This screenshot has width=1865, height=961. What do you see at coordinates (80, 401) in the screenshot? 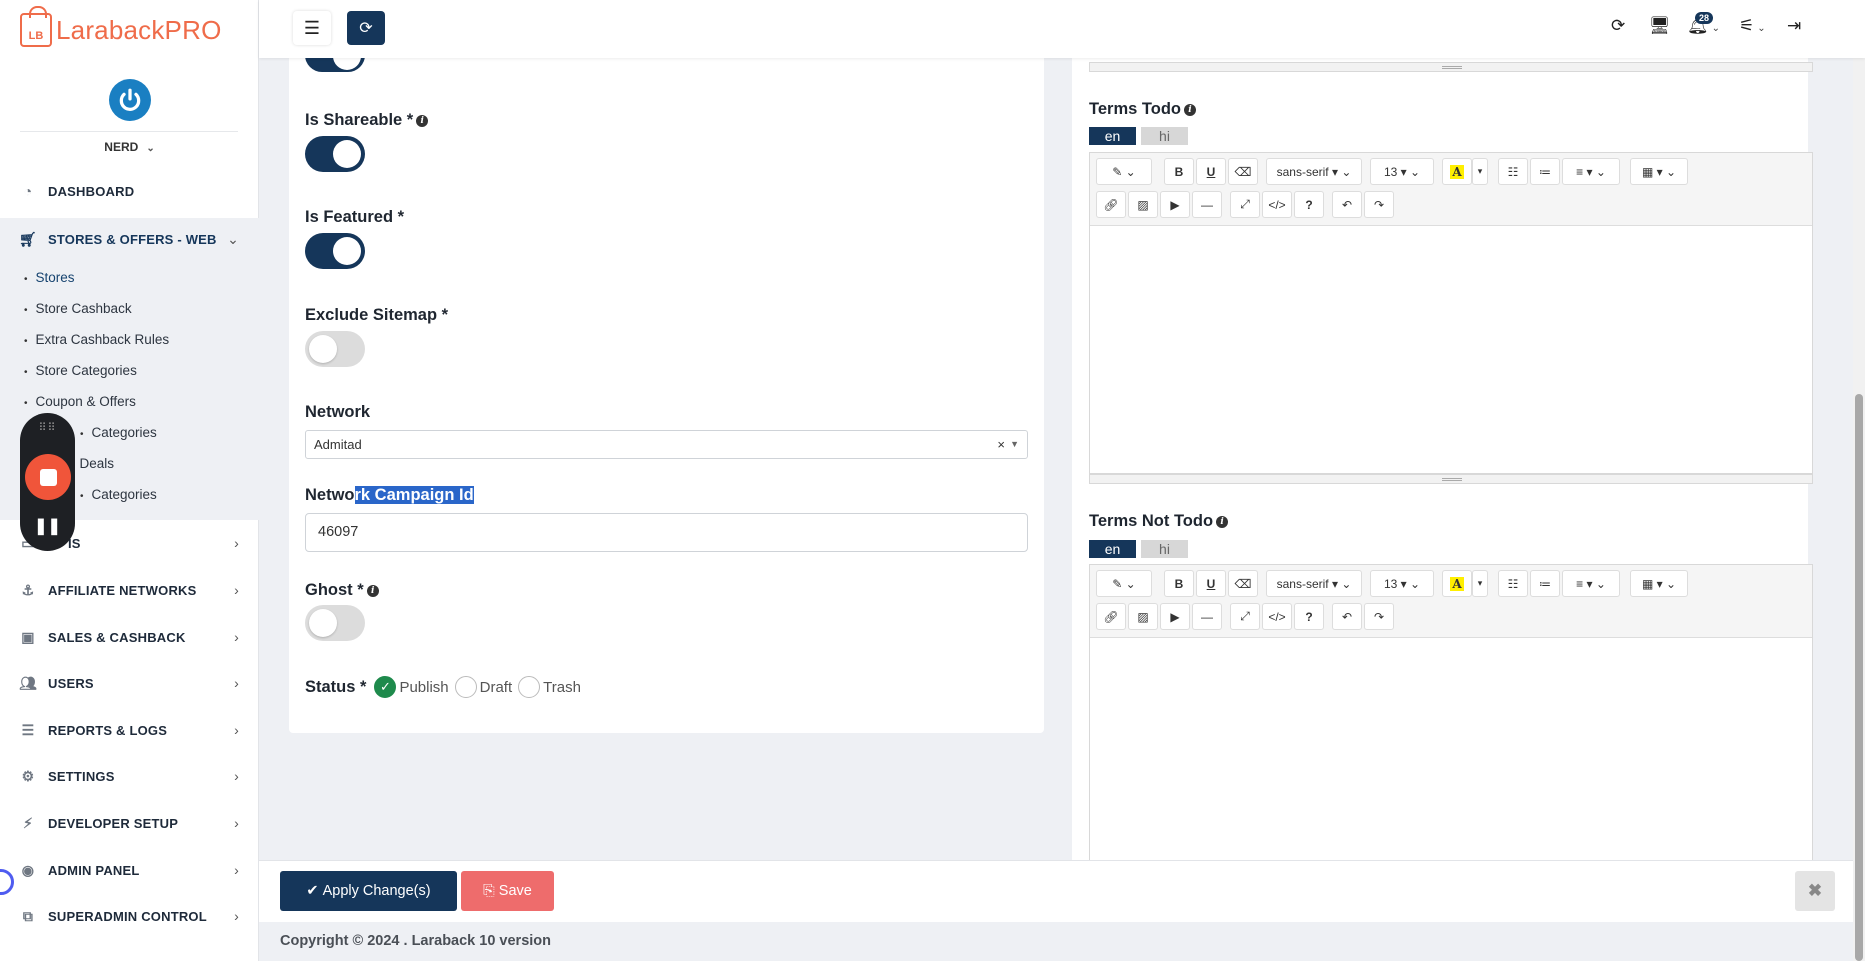
I see `sub-item-coupon-offers: Coupon & Offers` at bounding box center [80, 401].